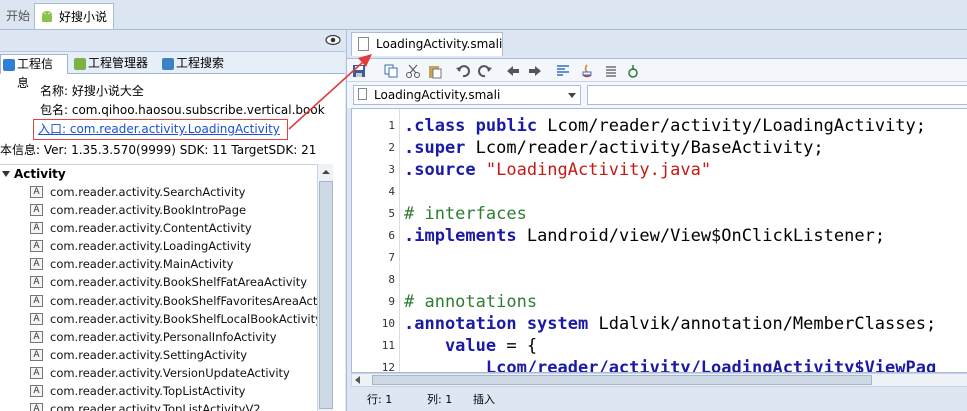 Image resolution: width=967 pixels, height=411 pixels. I want to click on info-icon, so click(9, 65).